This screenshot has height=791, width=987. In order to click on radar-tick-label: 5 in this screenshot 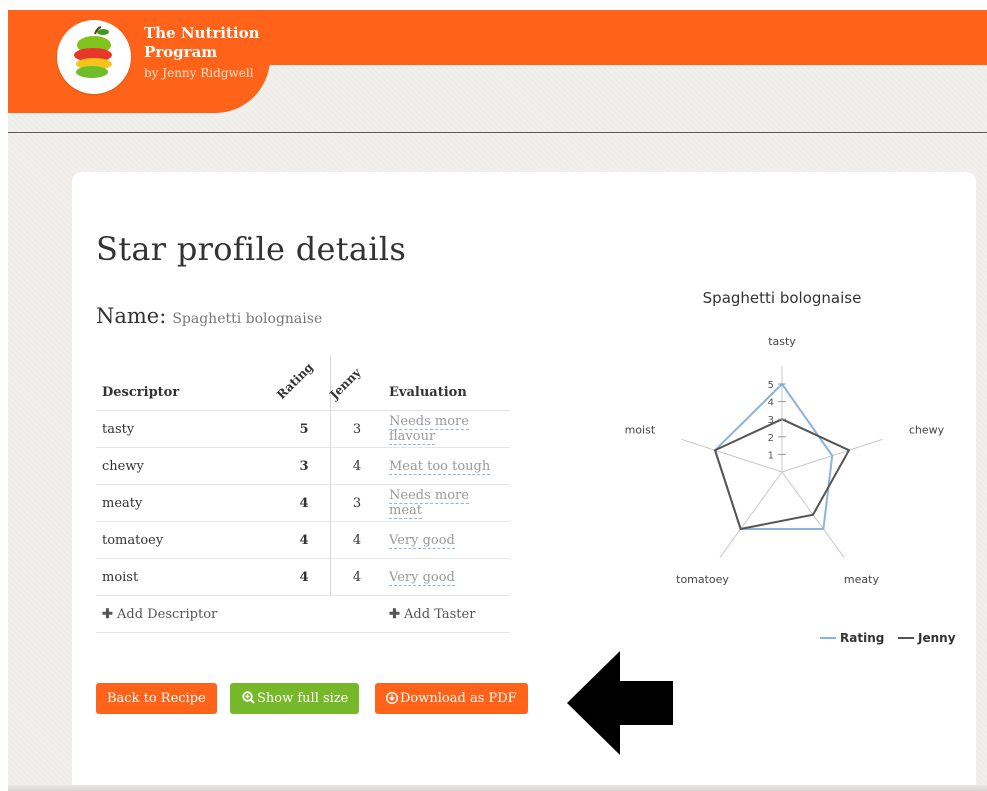, I will do `click(771, 385)`.